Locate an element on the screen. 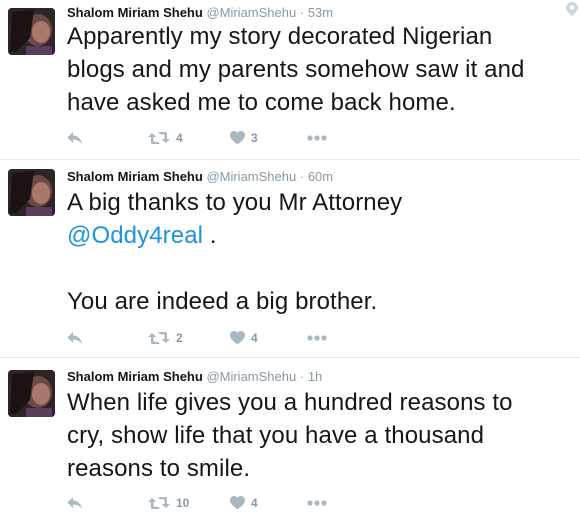  tweet-text-line: Apparently my story decorated Nigerian is located at coordinates (280, 36).